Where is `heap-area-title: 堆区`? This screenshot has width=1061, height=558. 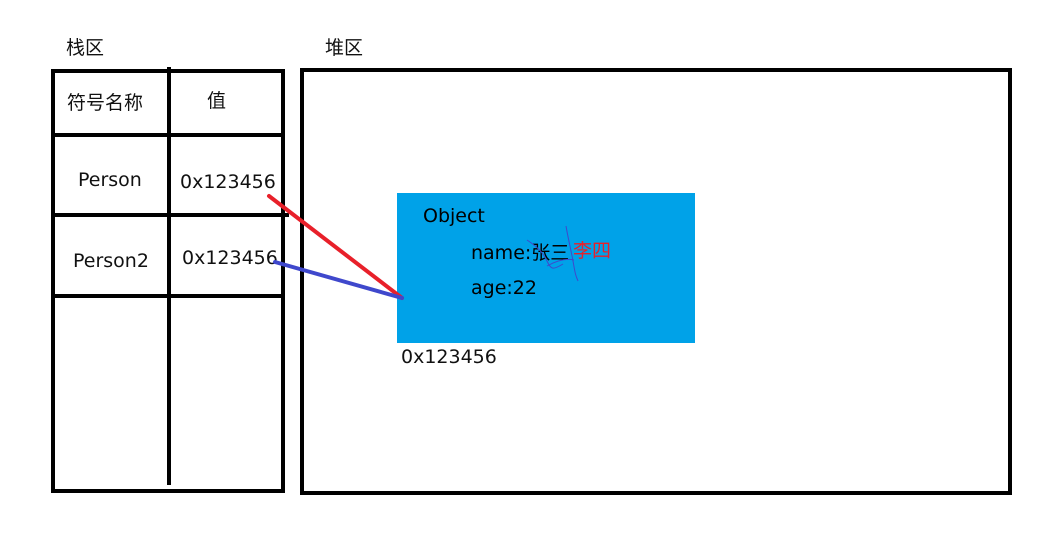 heap-area-title: 堆区 is located at coordinates (344, 48).